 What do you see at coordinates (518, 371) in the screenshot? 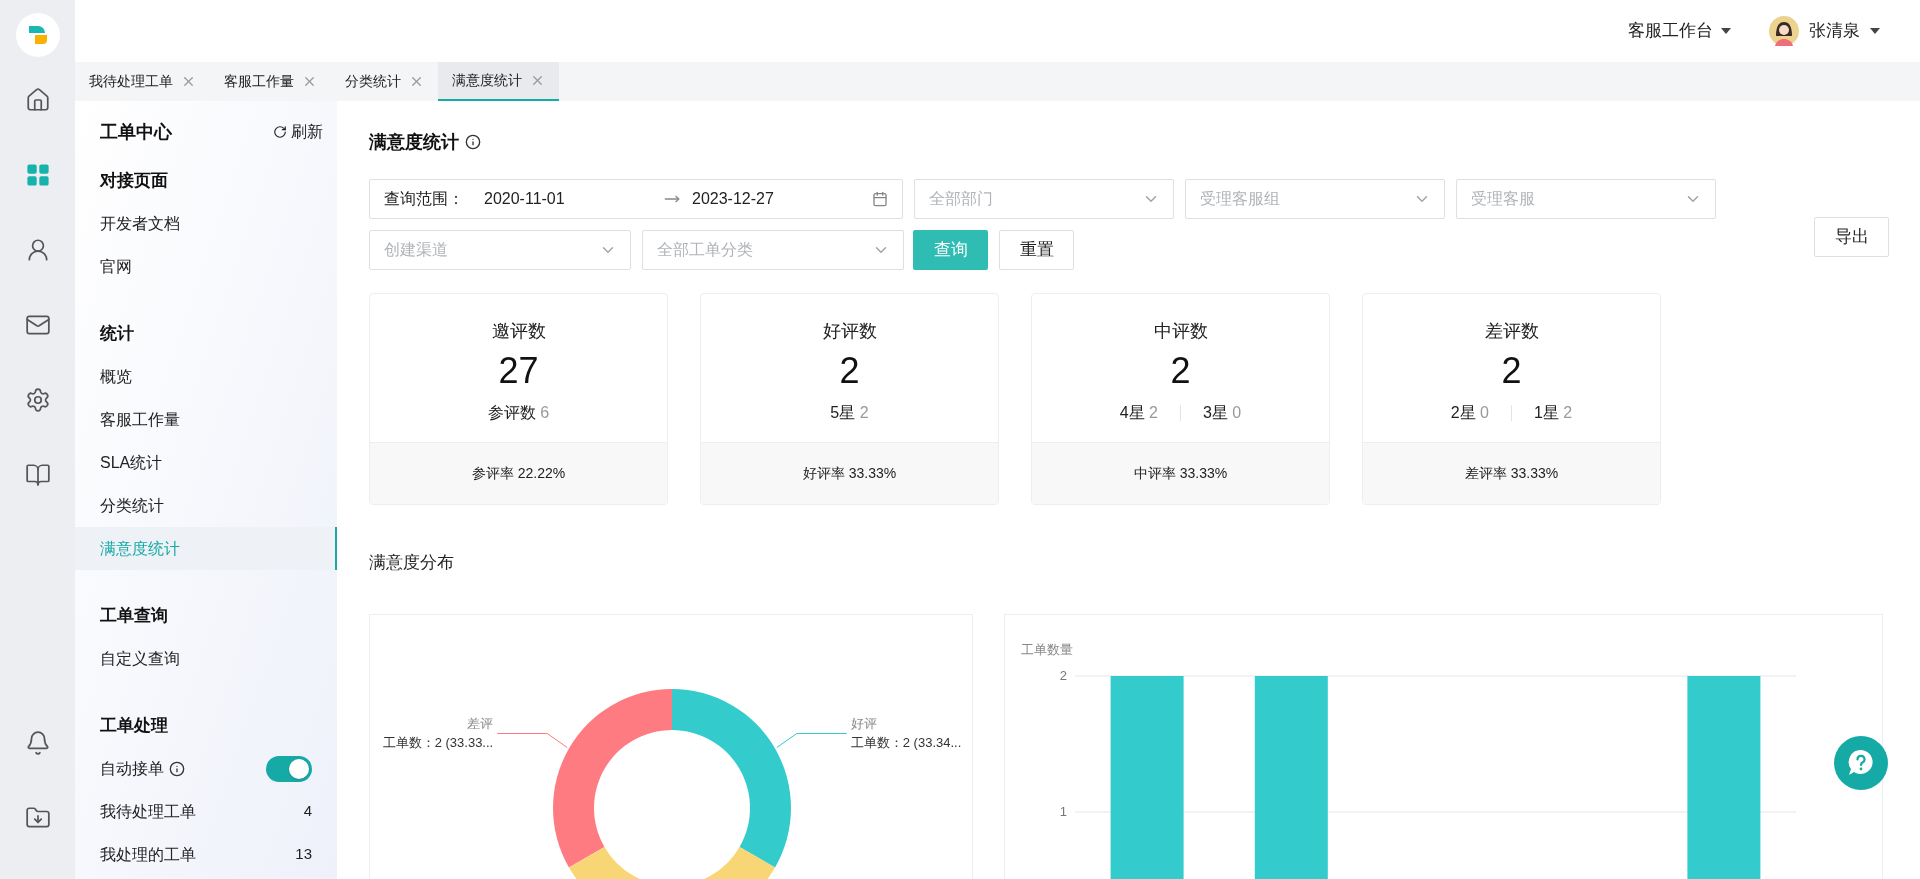
I see `stat-value: 27` at bounding box center [518, 371].